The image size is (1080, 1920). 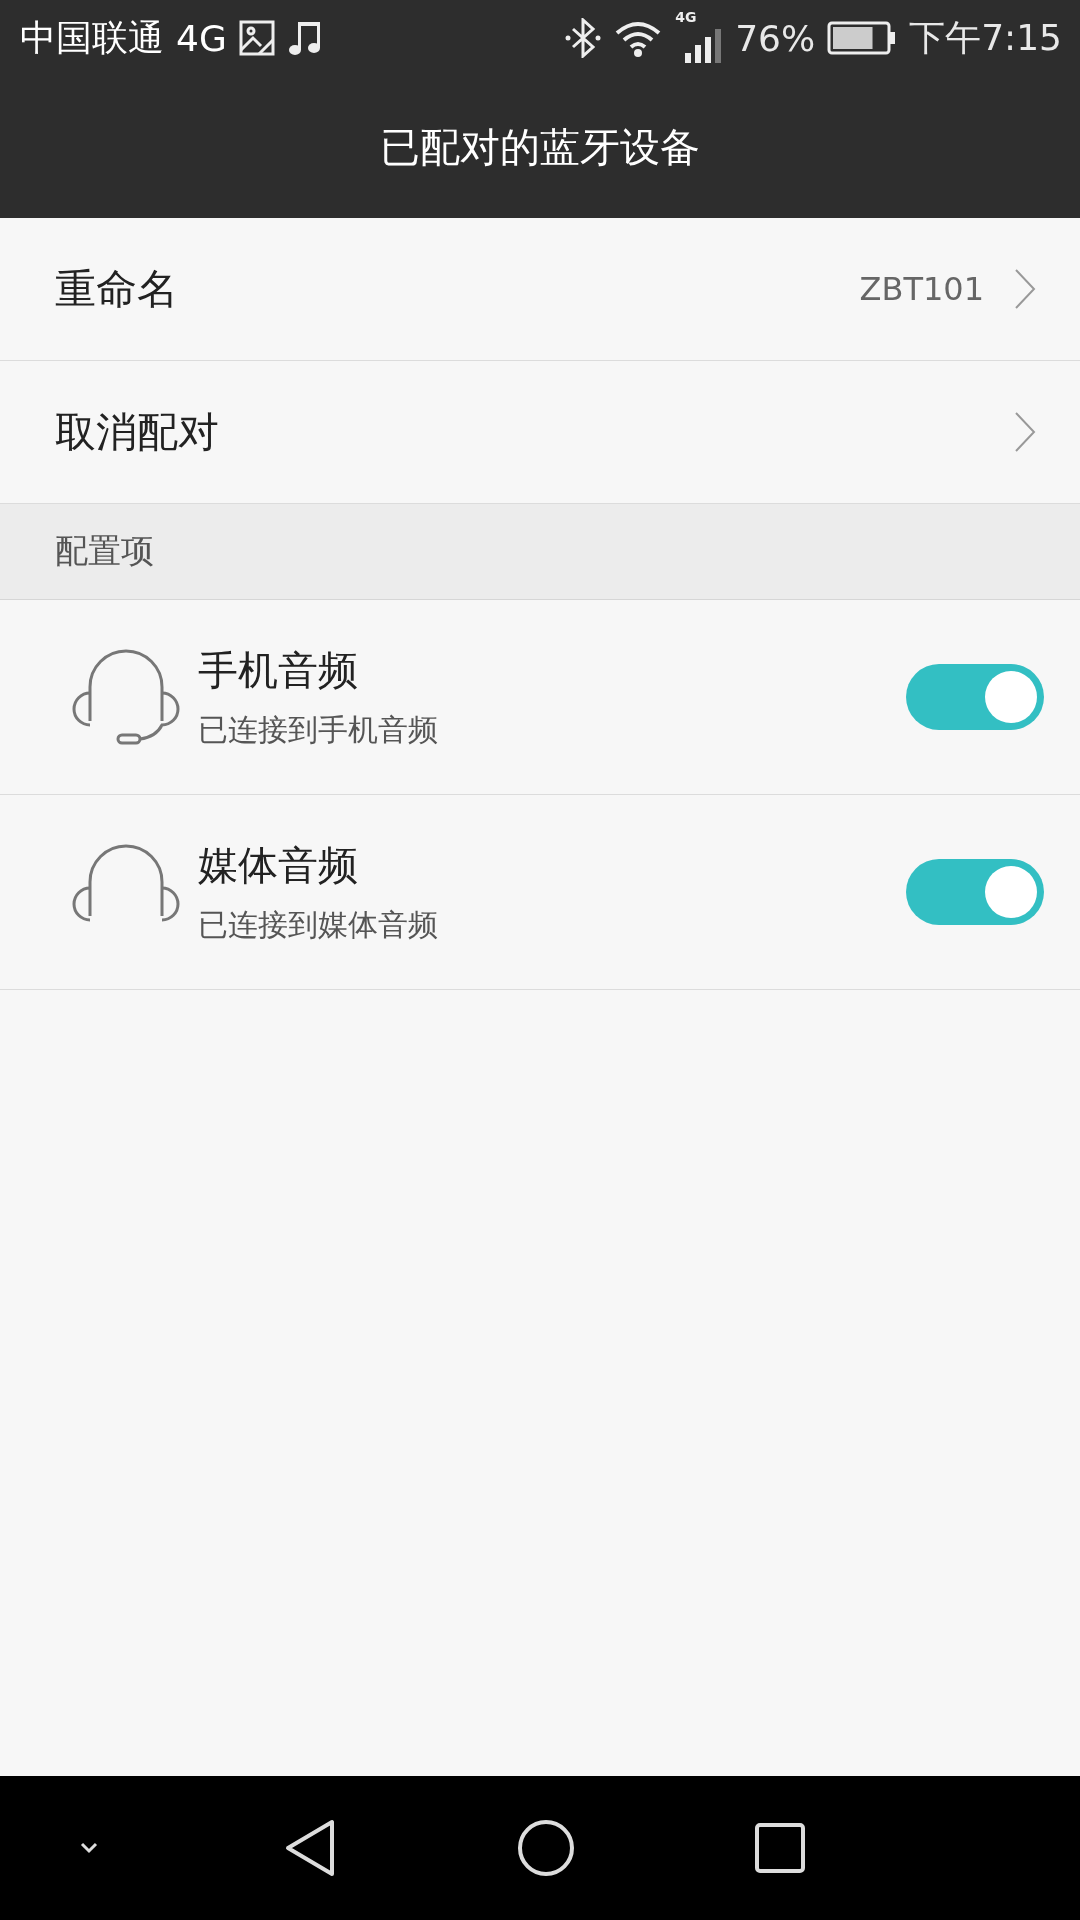 What do you see at coordinates (540, 147) in the screenshot?
I see `page-title: 已配对的蓝牙设备` at bounding box center [540, 147].